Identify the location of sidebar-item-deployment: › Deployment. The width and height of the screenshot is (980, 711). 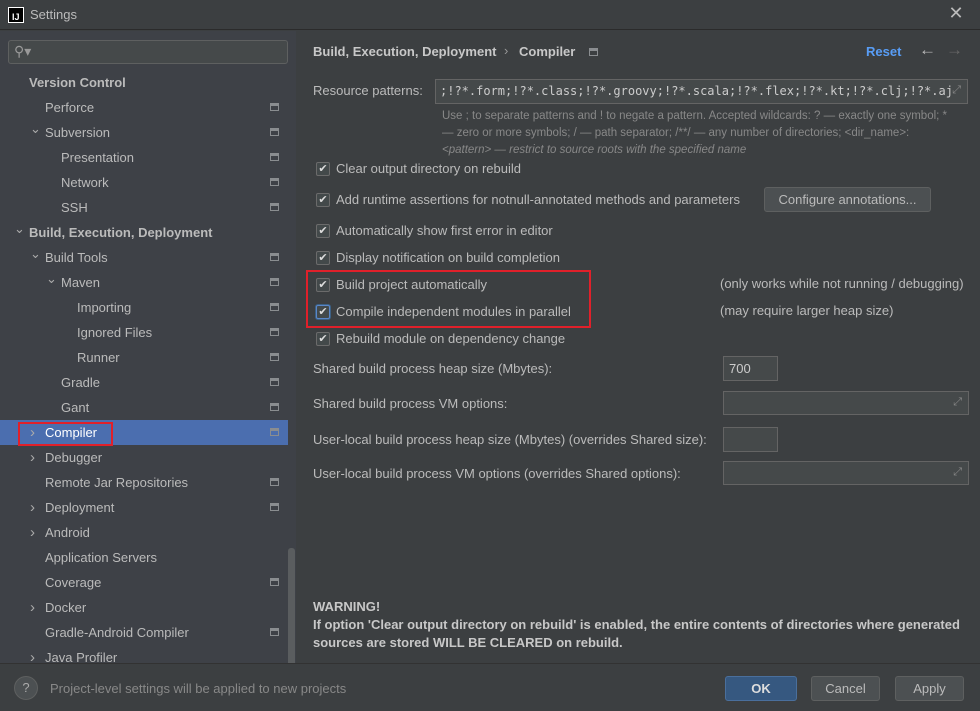
(144, 507).